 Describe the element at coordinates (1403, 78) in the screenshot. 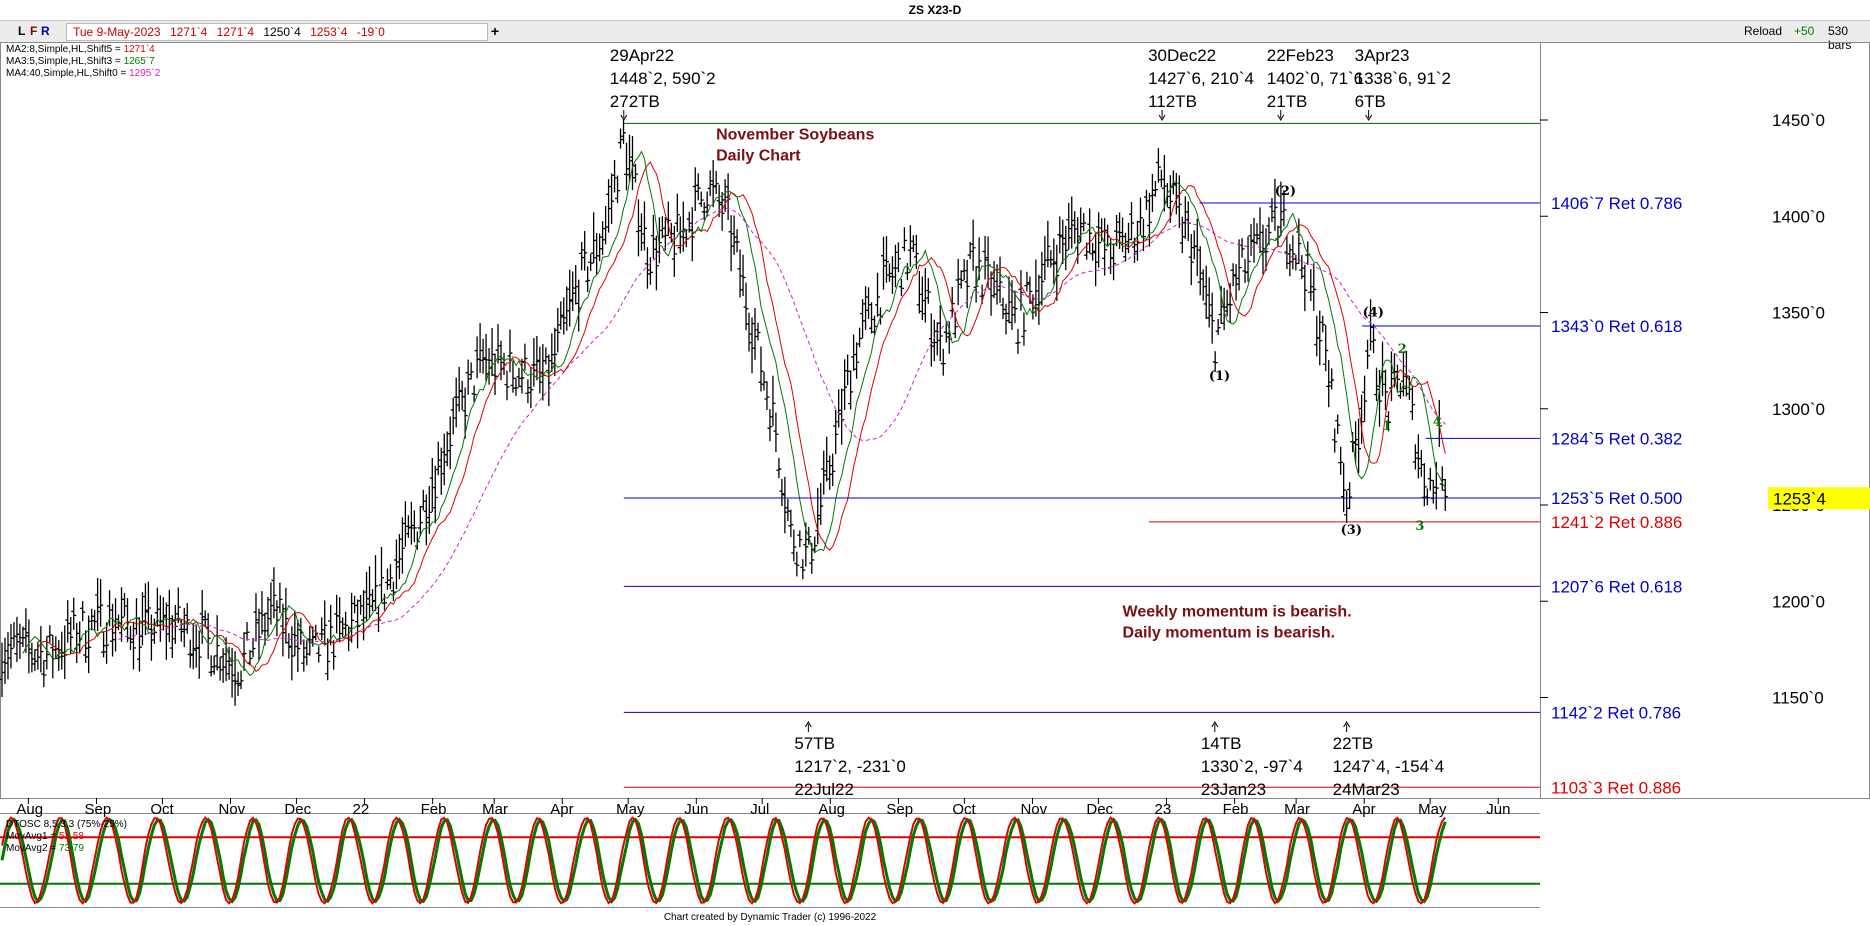

I see `pivot-label: 1338`6, 91`2` at that location.